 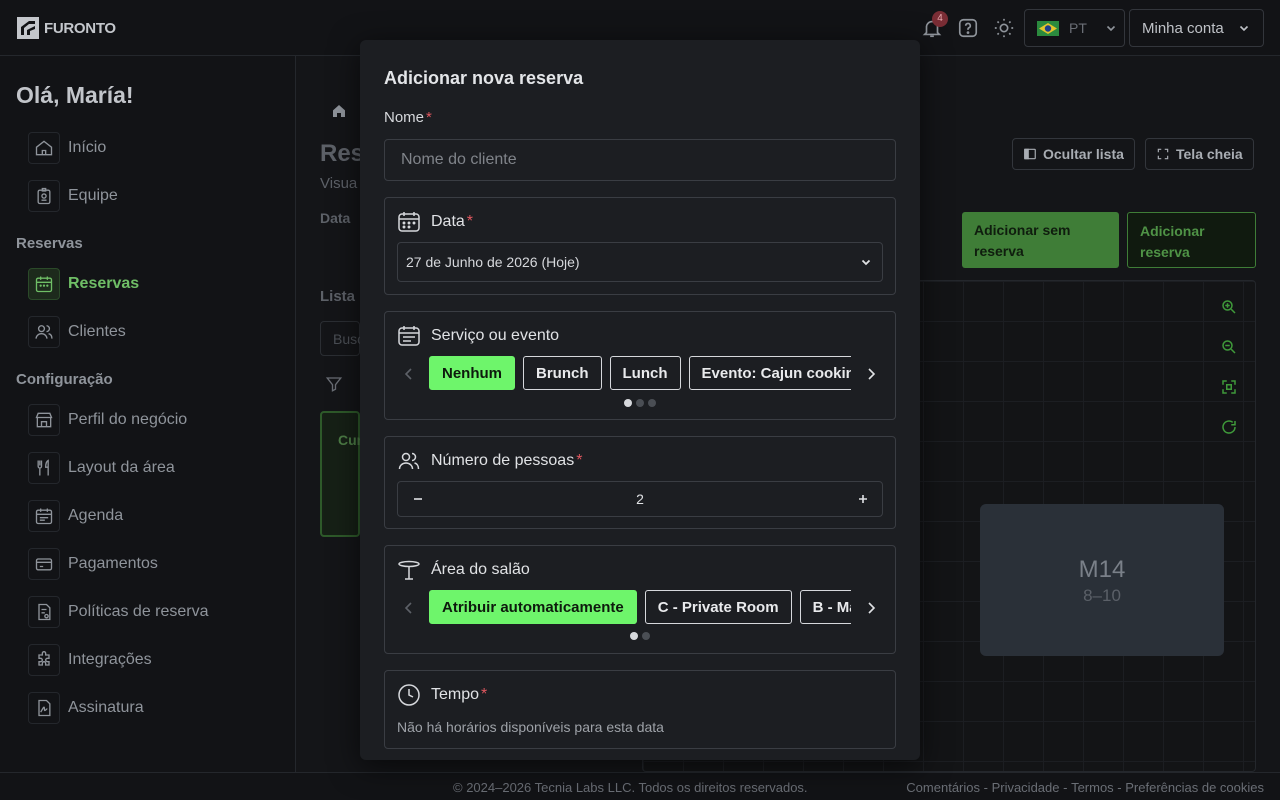 I want to click on party-size-section: Número de pessoas * 2, so click(x=640, y=482).